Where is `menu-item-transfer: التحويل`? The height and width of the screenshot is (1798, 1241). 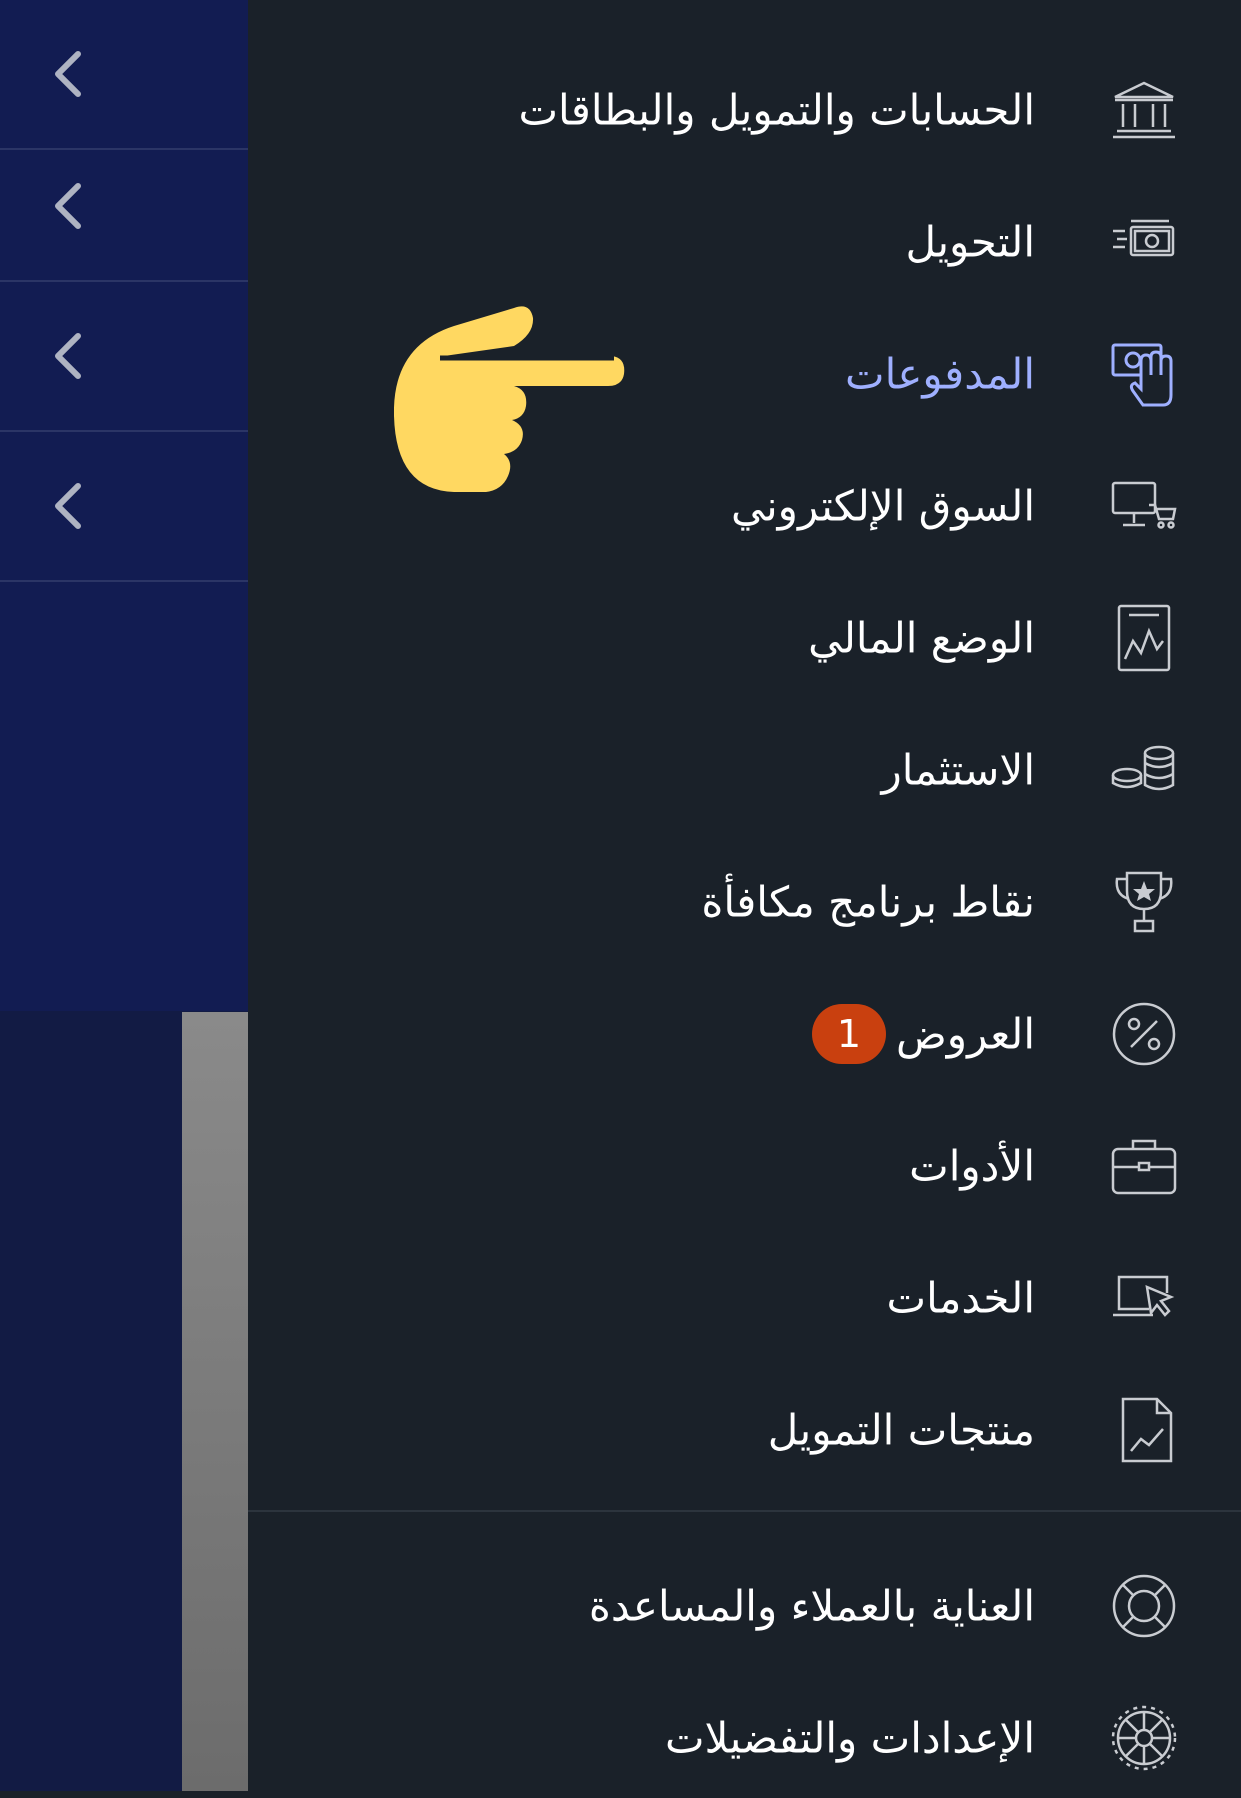 menu-item-transfer: التحويل is located at coordinates (744, 242).